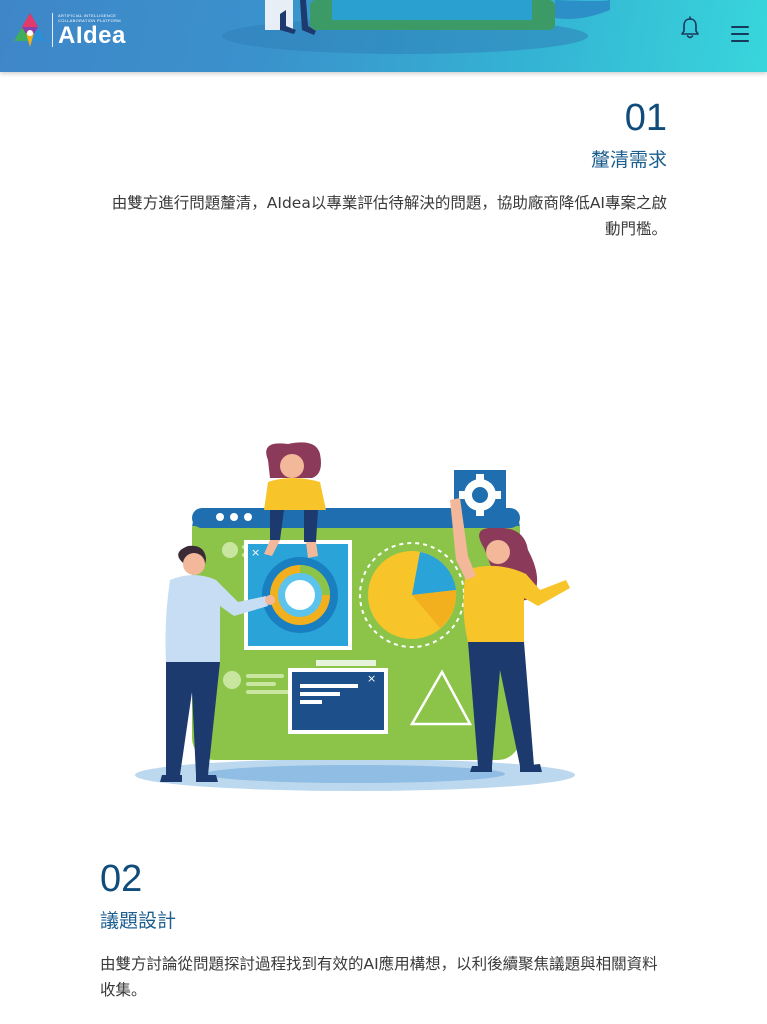 The width and height of the screenshot is (767, 1024). What do you see at coordinates (30, 30) in the screenshot?
I see `logo-mark-icon` at bounding box center [30, 30].